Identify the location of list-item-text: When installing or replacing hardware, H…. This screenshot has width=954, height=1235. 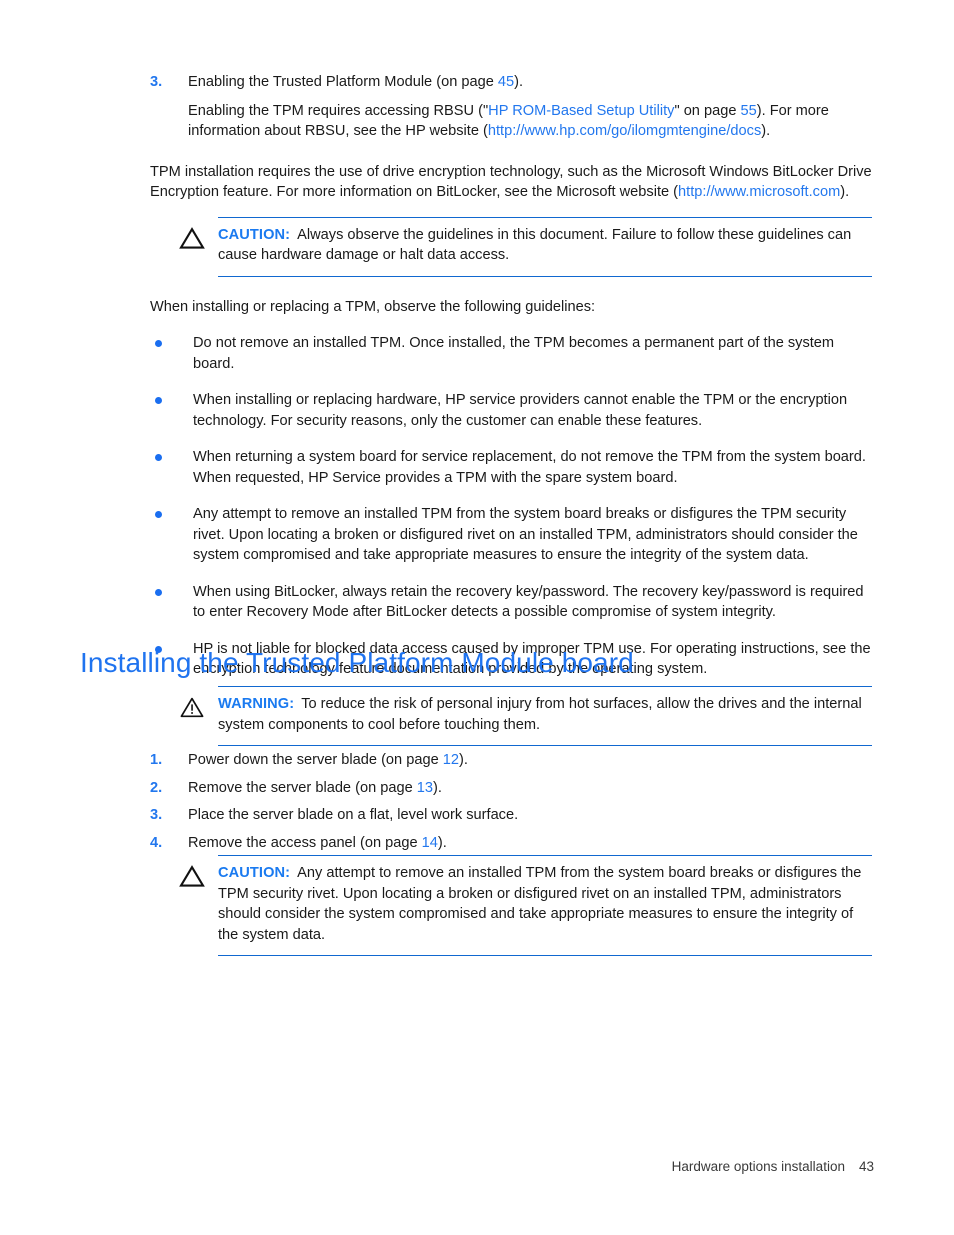
(520, 410).